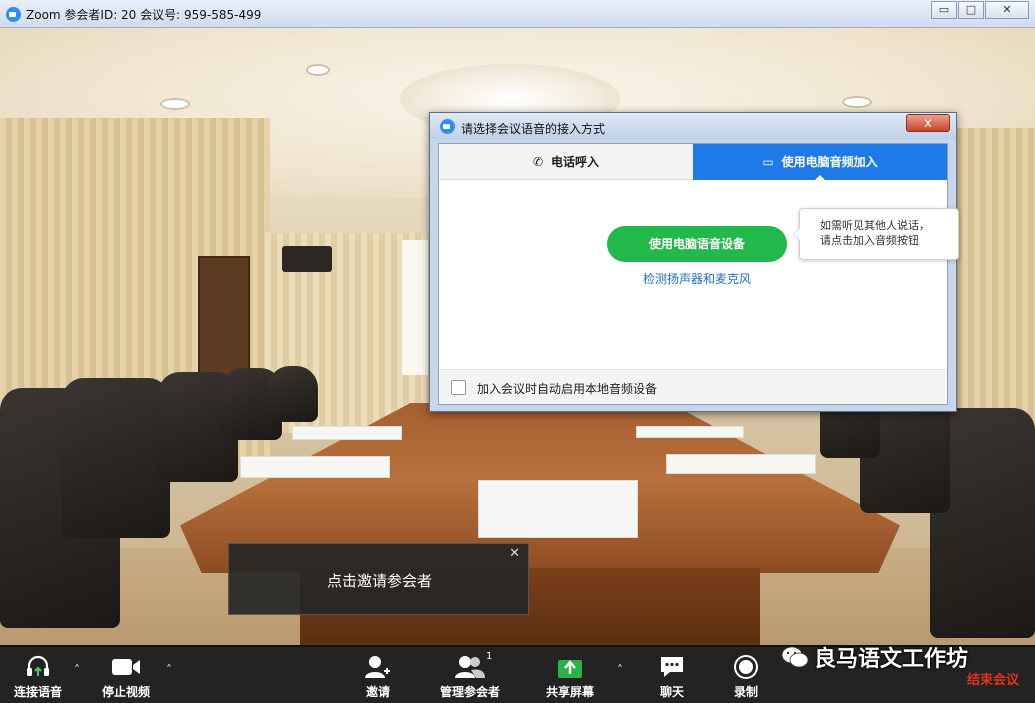 This screenshot has width=1035, height=703. Describe the element at coordinates (795, 657) in the screenshot. I see `wechat-logo-icon` at that location.